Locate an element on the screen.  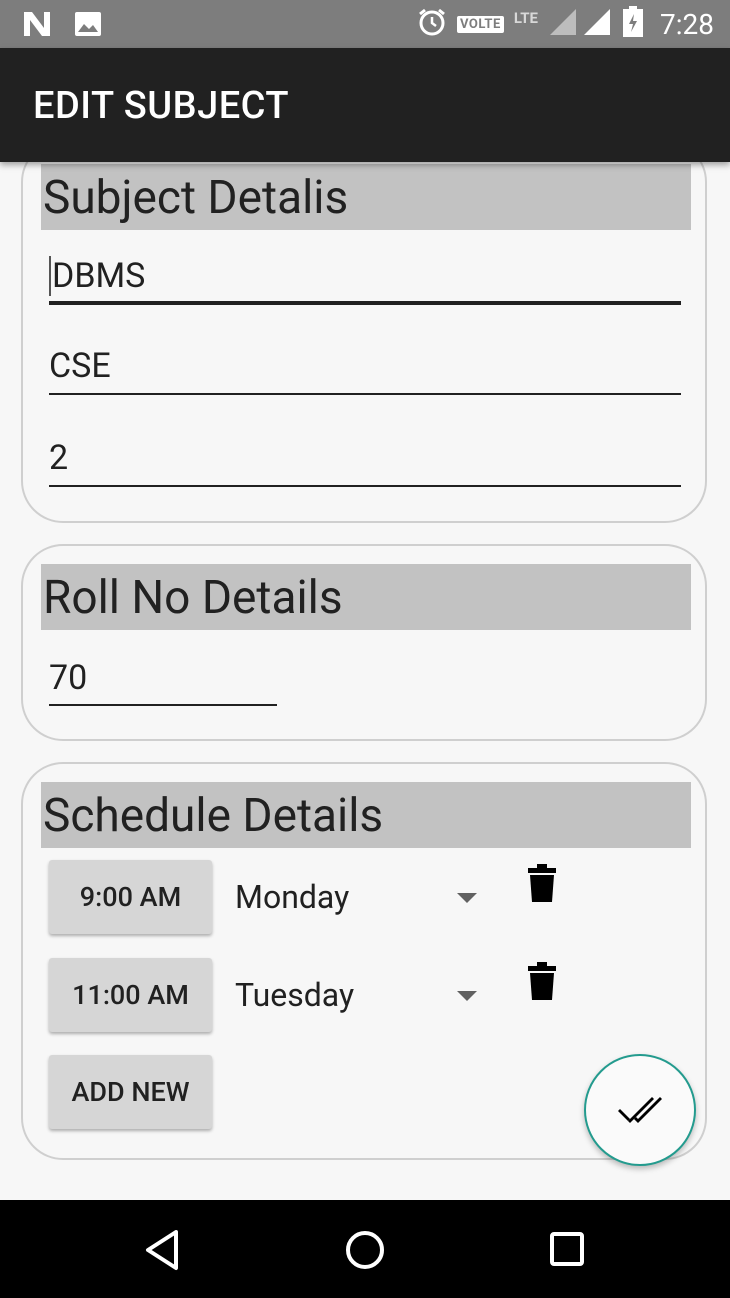
subject-name-field: DBMS is located at coordinates (97, 275).